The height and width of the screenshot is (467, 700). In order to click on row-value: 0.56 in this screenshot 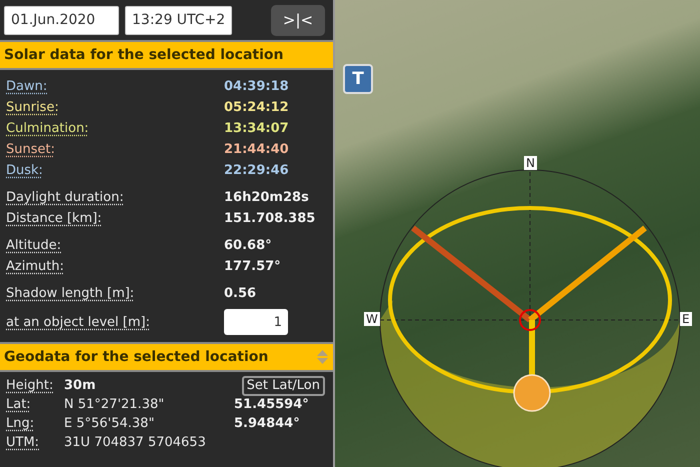, I will do `click(240, 293)`.